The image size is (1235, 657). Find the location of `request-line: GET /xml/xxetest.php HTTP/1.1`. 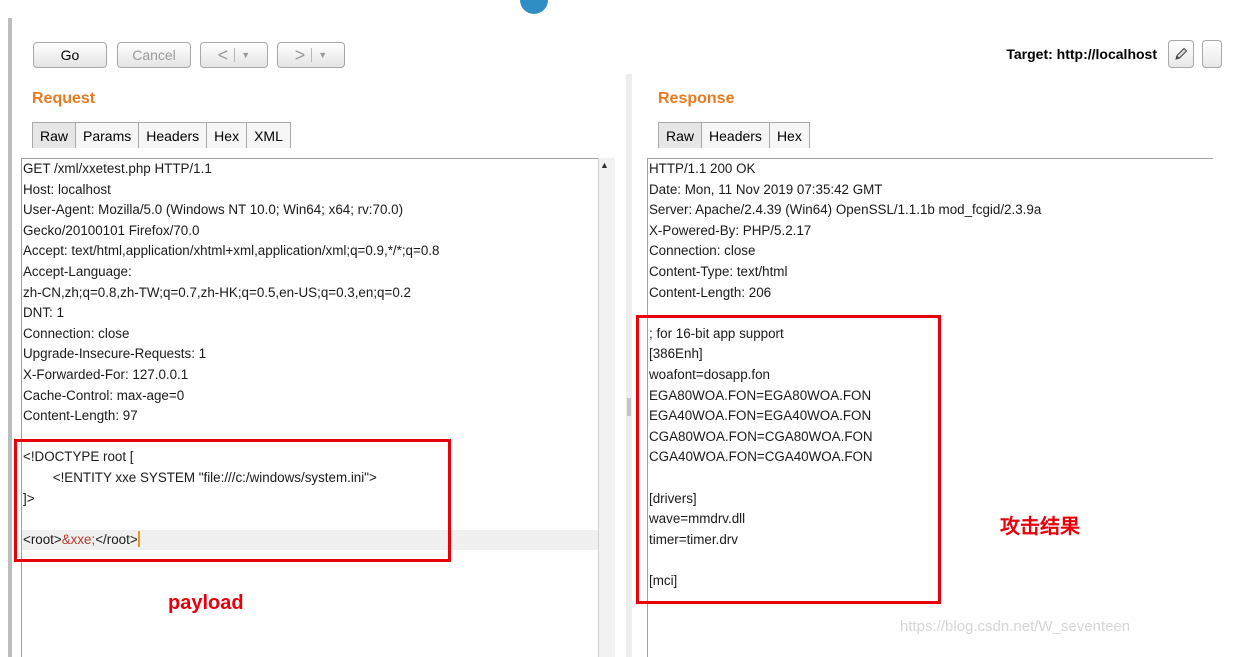

request-line: GET /xml/xxetest.php HTTP/1.1 is located at coordinates (117, 168).